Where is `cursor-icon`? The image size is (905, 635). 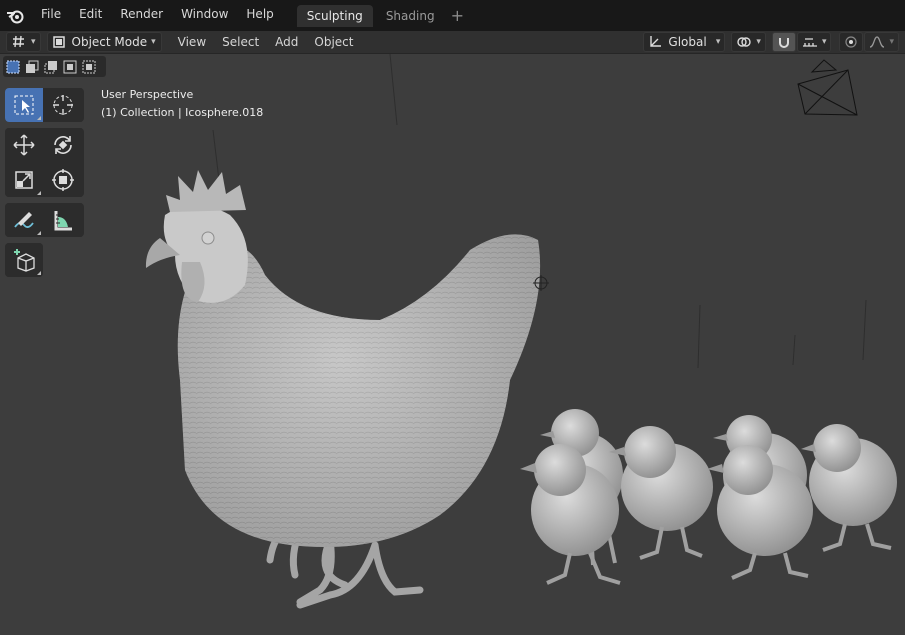 cursor-icon is located at coordinates (63, 105).